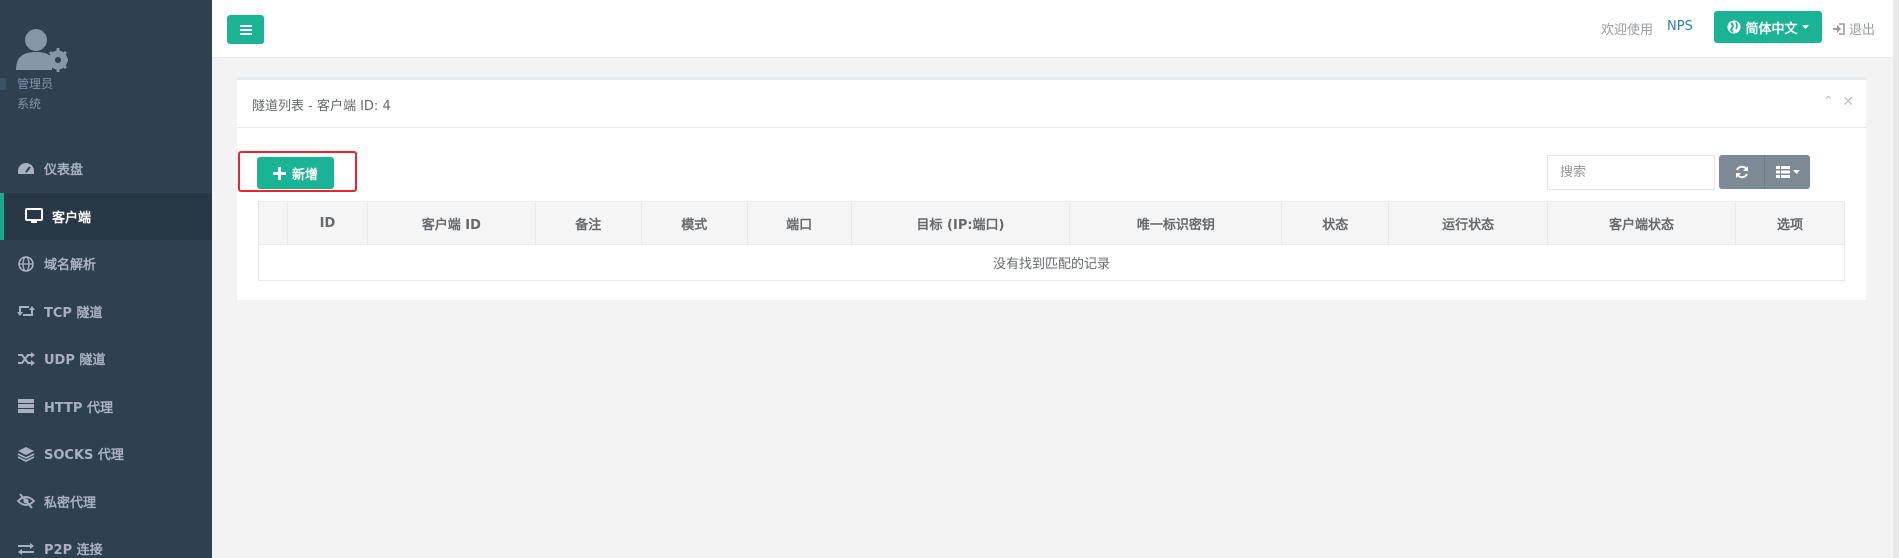 The image size is (1899, 558). Describe the element at coordinates (73, 550) in the screenshot. I see `sidebar-item-label: P2P 连接` at that location.